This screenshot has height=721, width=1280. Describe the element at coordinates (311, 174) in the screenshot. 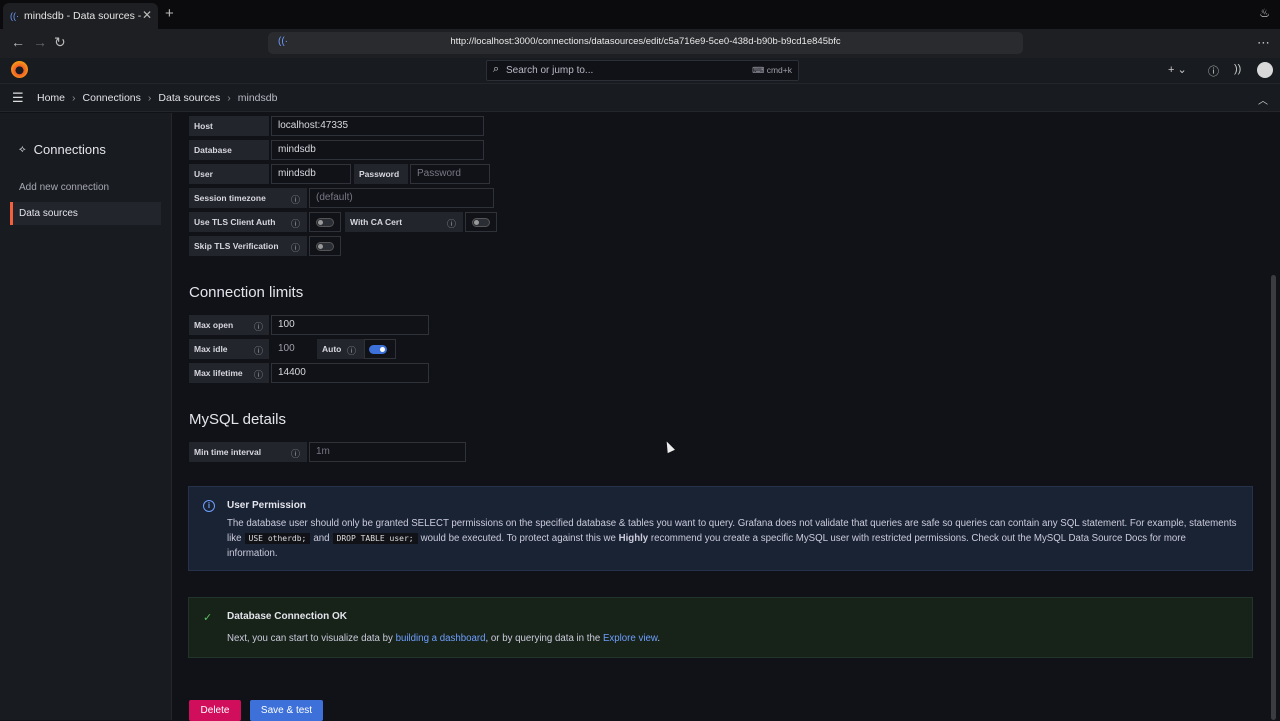

I see `user-input: mindsdb` at that location.